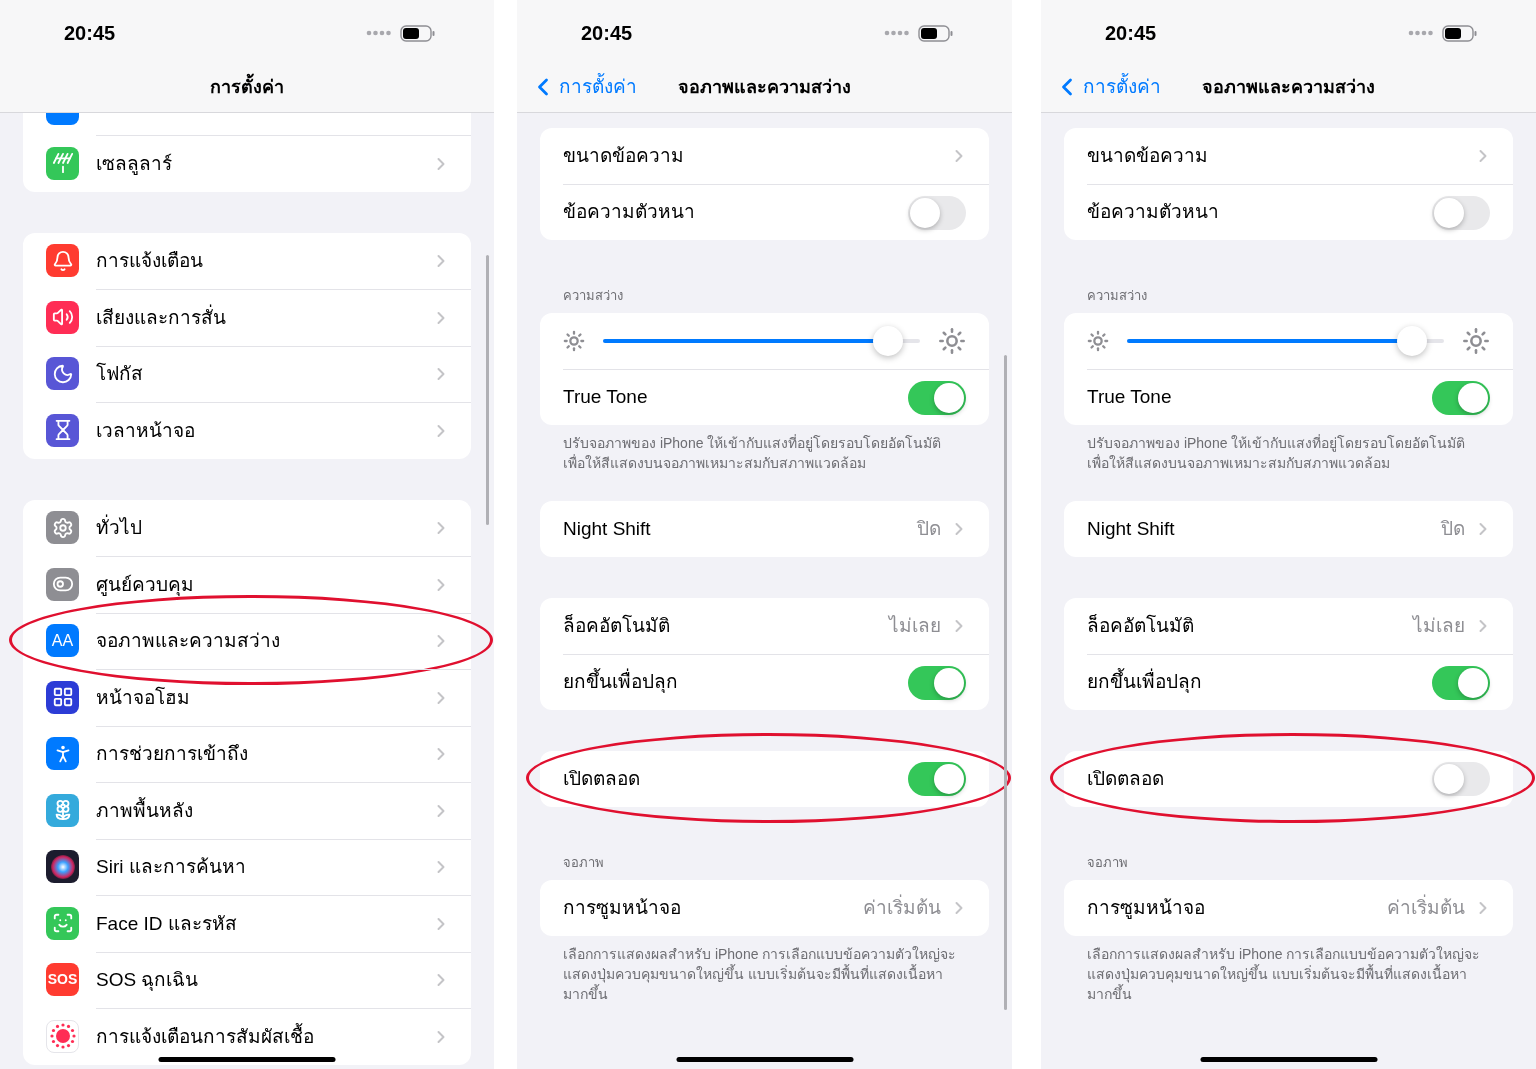 This screenshot has height=1069, width=1536. Describe the element at coordinates (263, 317) in the screenshot. I see `row-label: เสียงและการสั่น` at that location.